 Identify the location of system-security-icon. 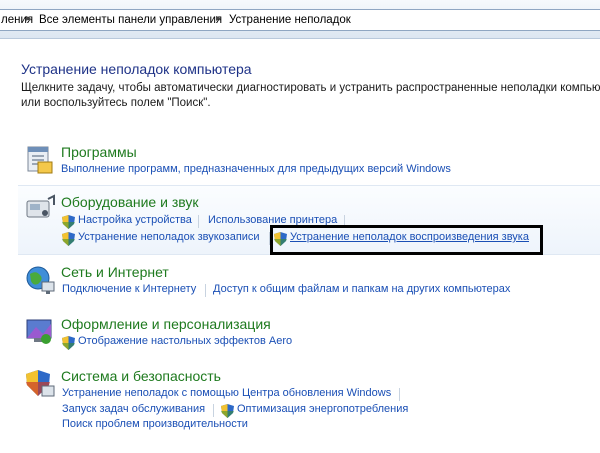
(40, 383).